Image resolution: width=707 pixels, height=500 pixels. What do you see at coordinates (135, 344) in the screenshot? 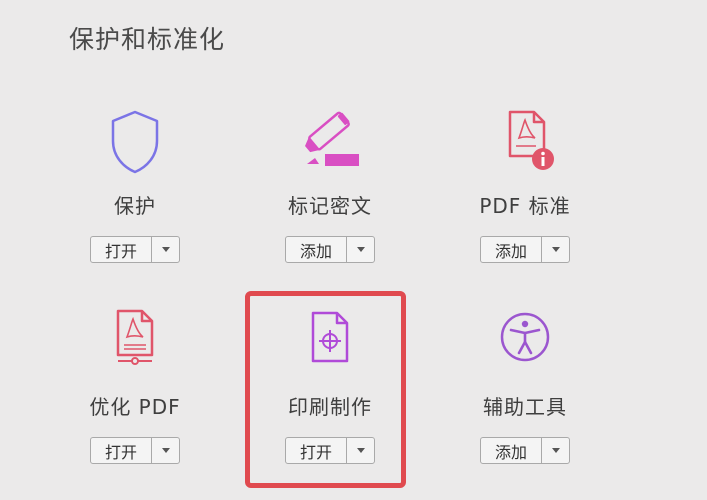
I see `pdf-optimize-icon` at bounding box center [135, 344].